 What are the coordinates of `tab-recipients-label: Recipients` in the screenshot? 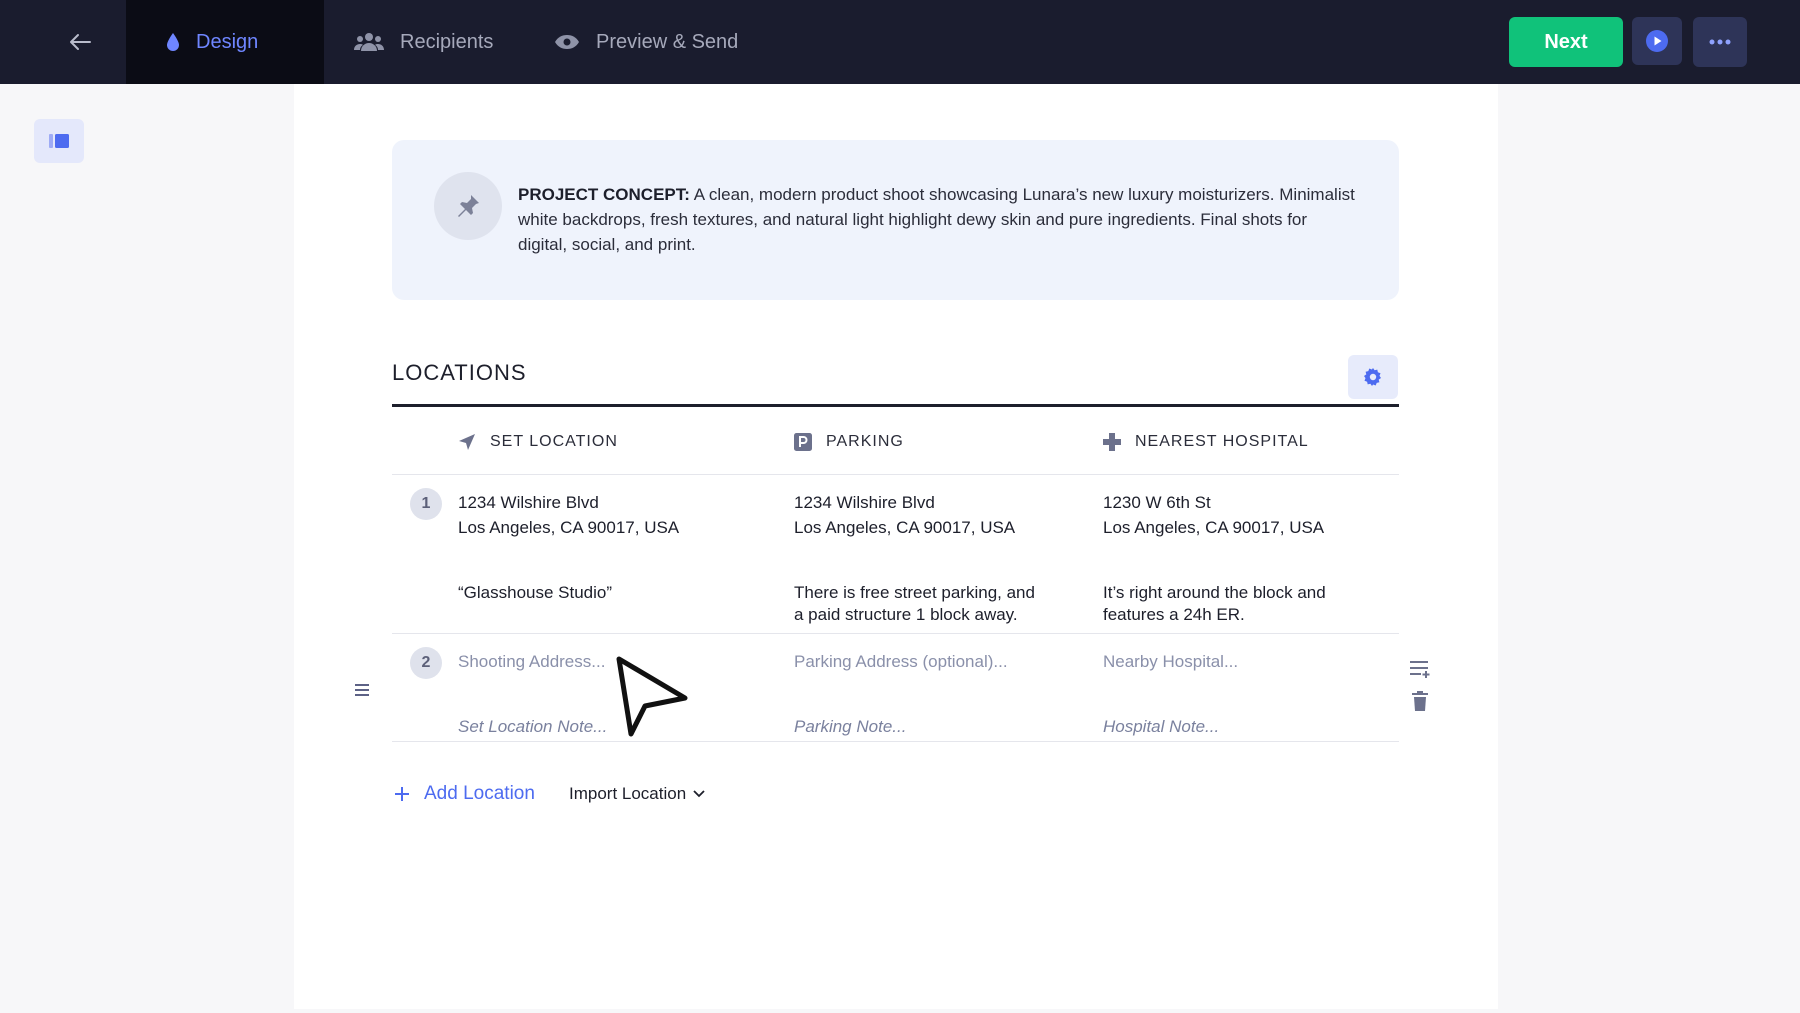 It's located at (447, 41).